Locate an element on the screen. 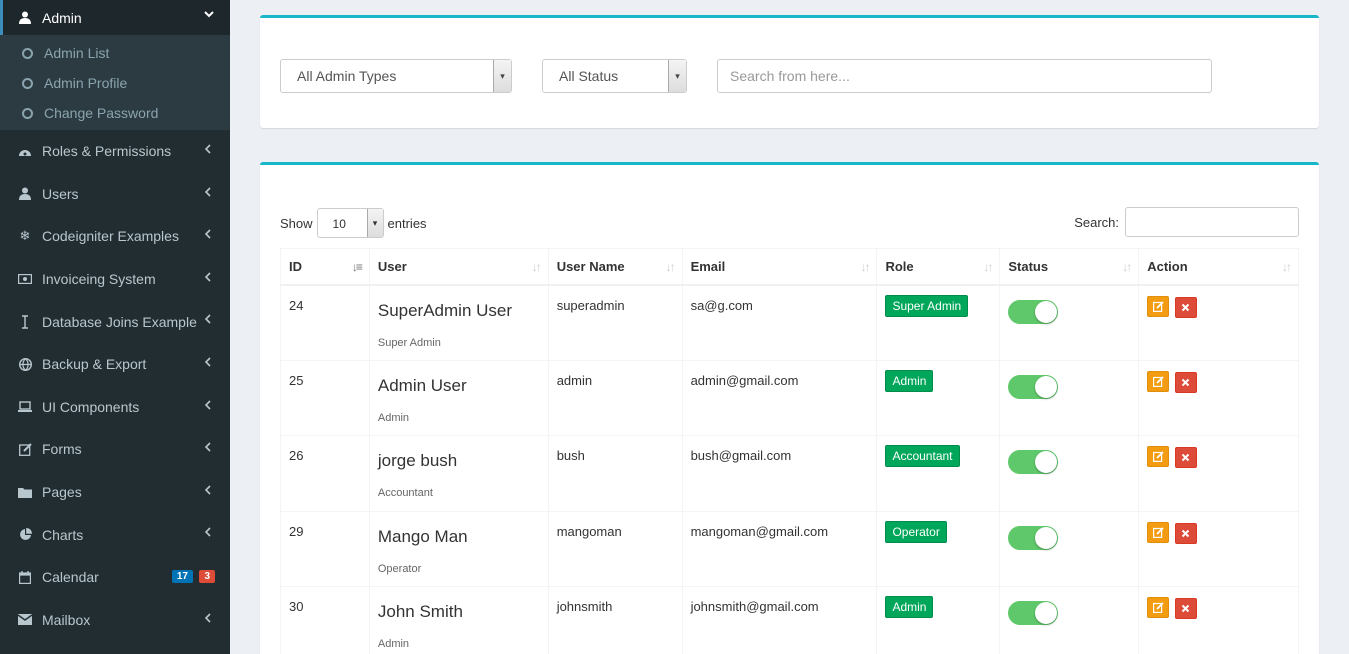 Image resolution: width=1349 pixels, height=654 pixels. sidebar-item-label: Backup & Export is located at coordinates (94, 364).